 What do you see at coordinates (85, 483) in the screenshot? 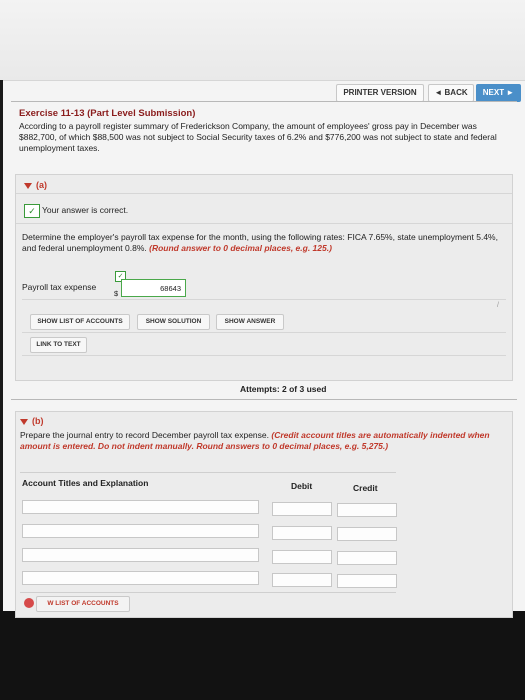
I see `account-titles-header: Account Titles and Explanation` at bounding box center [85, 483].